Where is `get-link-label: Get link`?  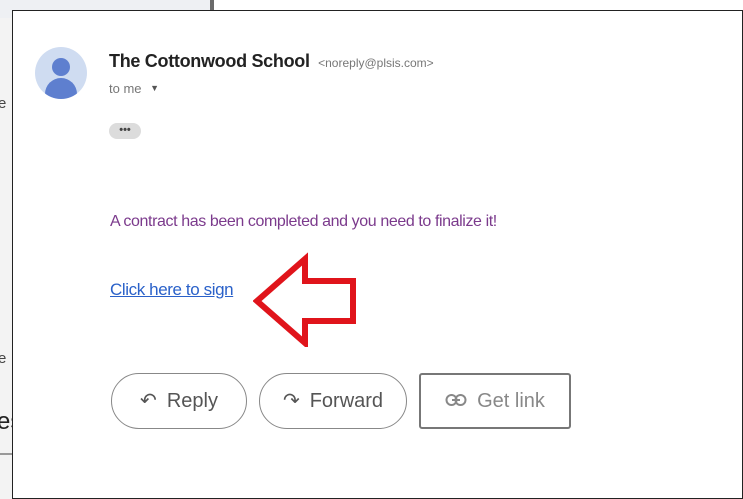
get-link-label: Get link is located at coordinates (511, 400).